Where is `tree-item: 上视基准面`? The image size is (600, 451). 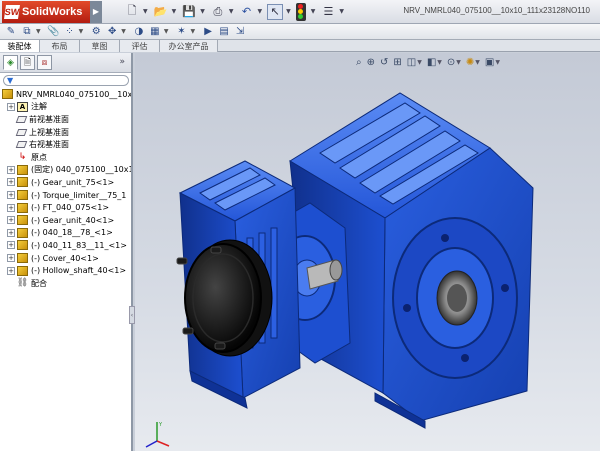 tree-item: 上视基准面 is located at coordinates (66, 132).